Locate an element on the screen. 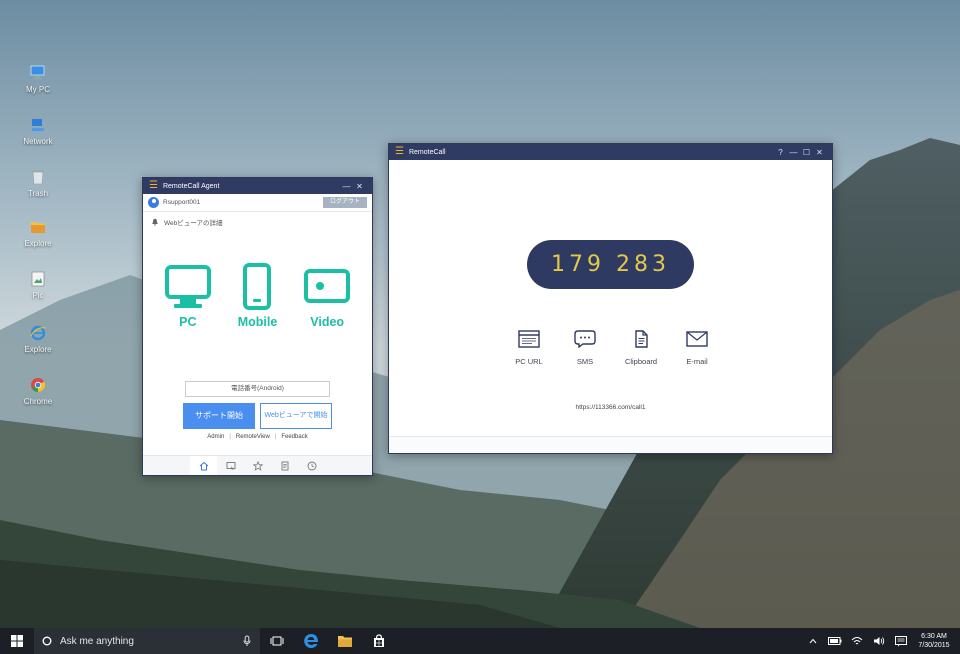 The height and width of the screenshot is (654, 960). star-icon is located at coordinates (257, 465).